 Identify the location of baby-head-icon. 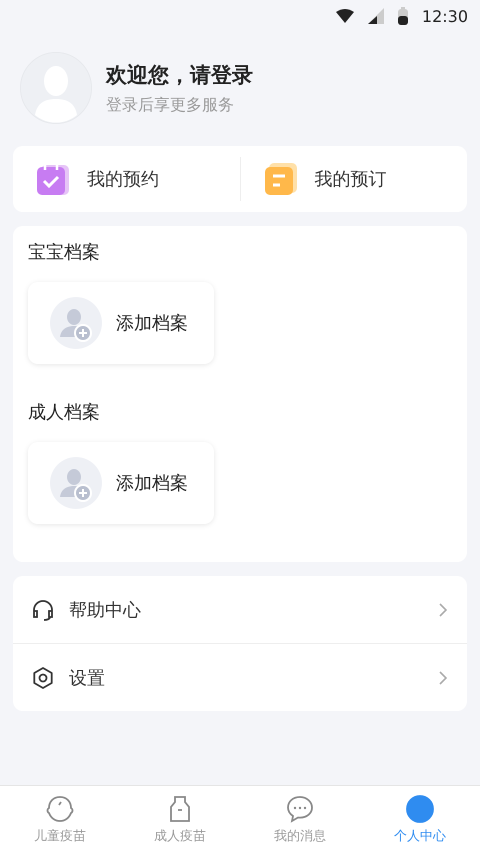
(60, 809).